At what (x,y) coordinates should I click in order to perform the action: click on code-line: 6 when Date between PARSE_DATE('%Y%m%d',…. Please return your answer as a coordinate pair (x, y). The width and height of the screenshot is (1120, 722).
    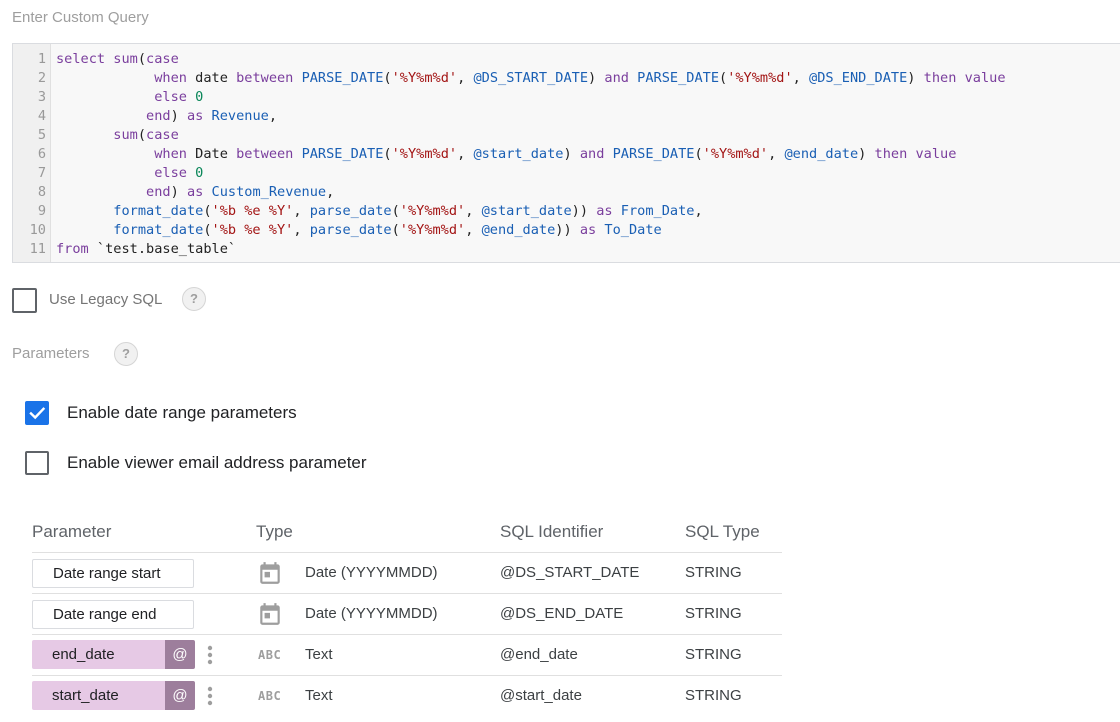
    Looking at the image, I should click on (485, 154).